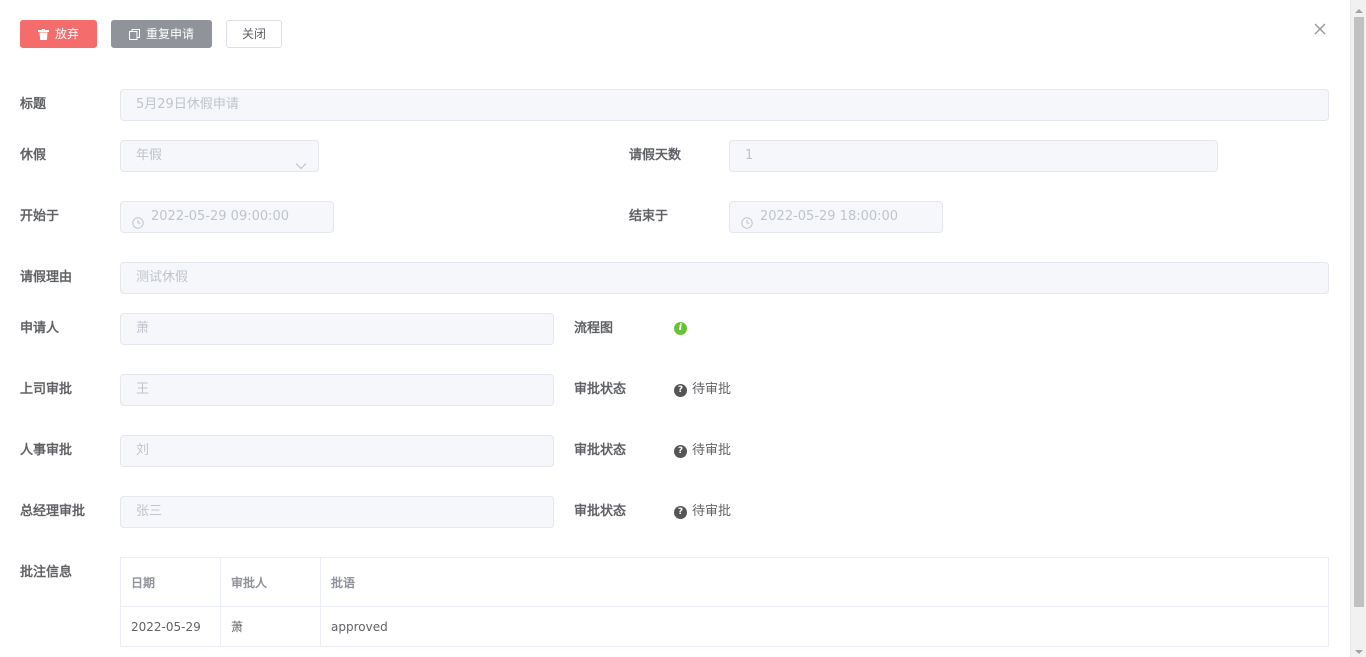  I want to click on vertical-scrollbar, so click(1358, 328).